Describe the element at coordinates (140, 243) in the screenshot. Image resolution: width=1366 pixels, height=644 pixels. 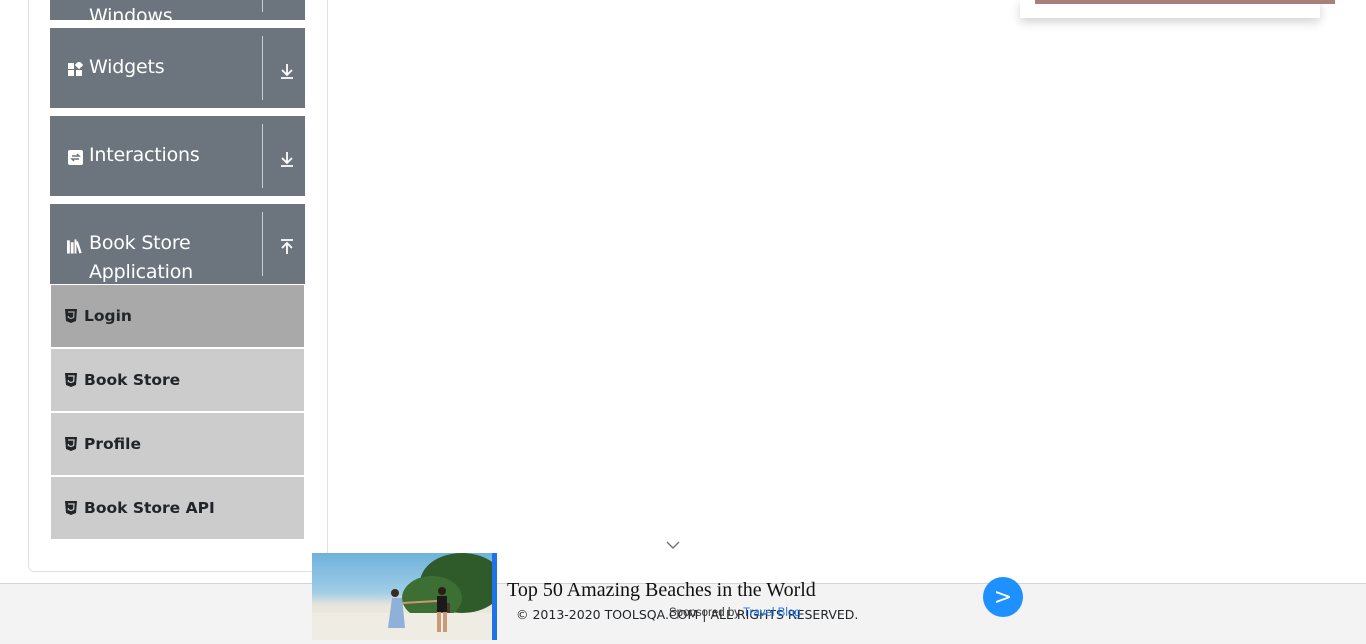
I see `group-label: Book Store` at that location.